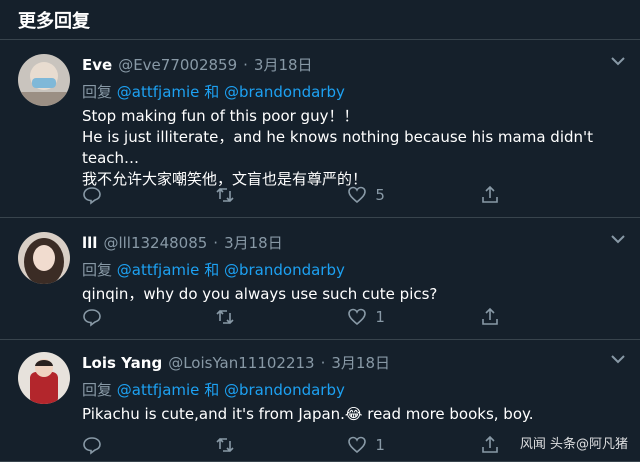 This screenshot has width=640, height=462. Describe the element at coordinates (220, 116) in the screenshot. I see `tweet-line: Stop making fun of this poor guy！！` at that location.